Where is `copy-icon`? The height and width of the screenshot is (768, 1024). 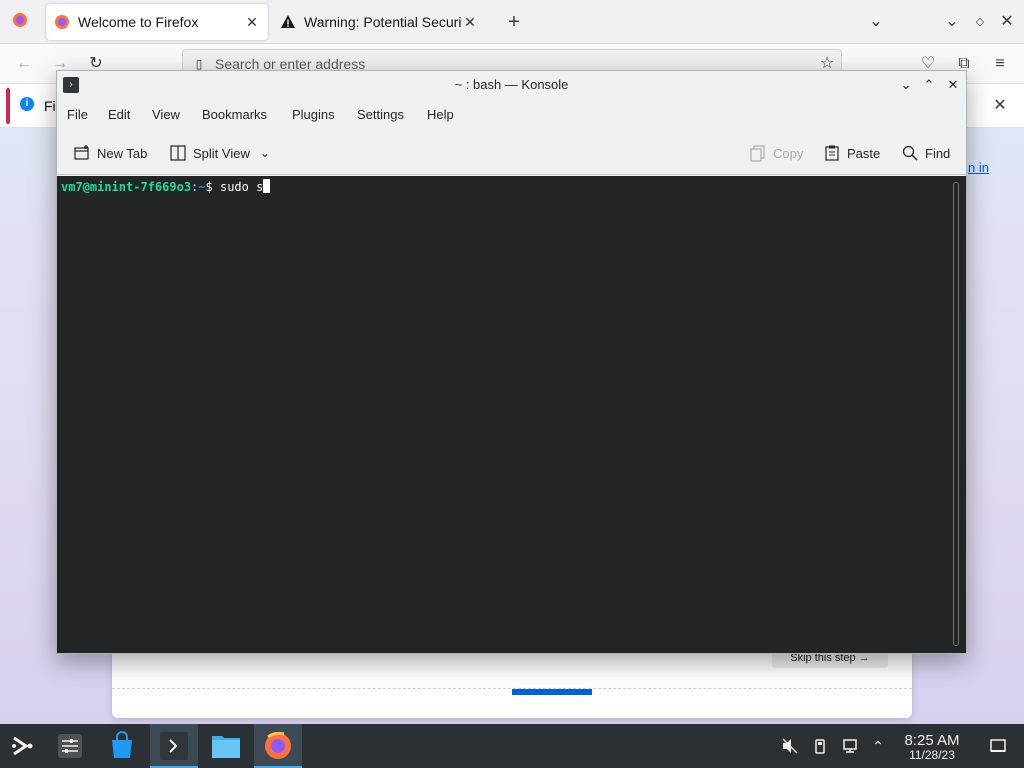
copy-icon is located at coordinates (758, 153).